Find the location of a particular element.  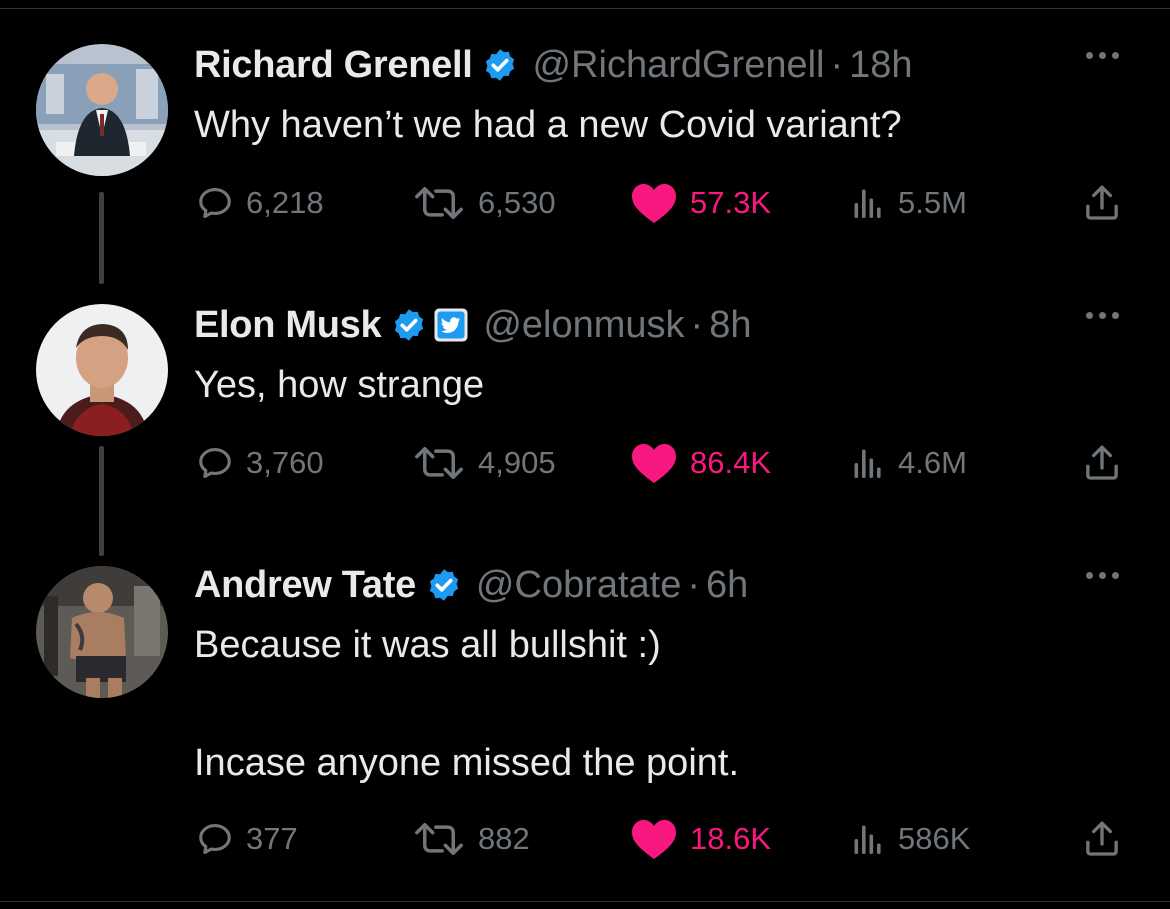

tweet-text: Yes, how strange is located at coordinates (339, 385).